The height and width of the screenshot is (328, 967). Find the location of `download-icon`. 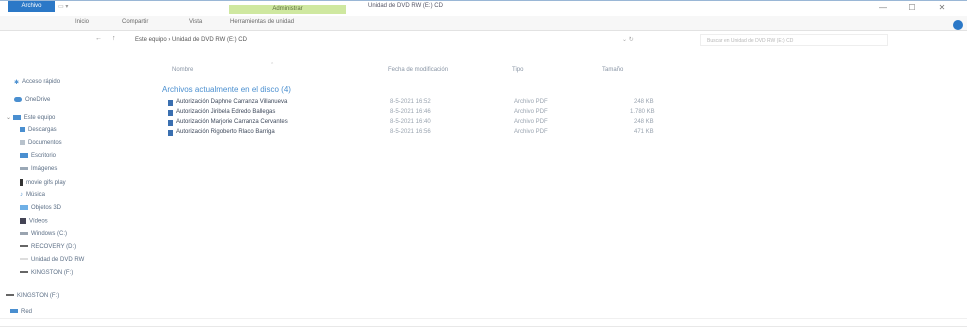

download-icon is located at coordinates (22, 129).